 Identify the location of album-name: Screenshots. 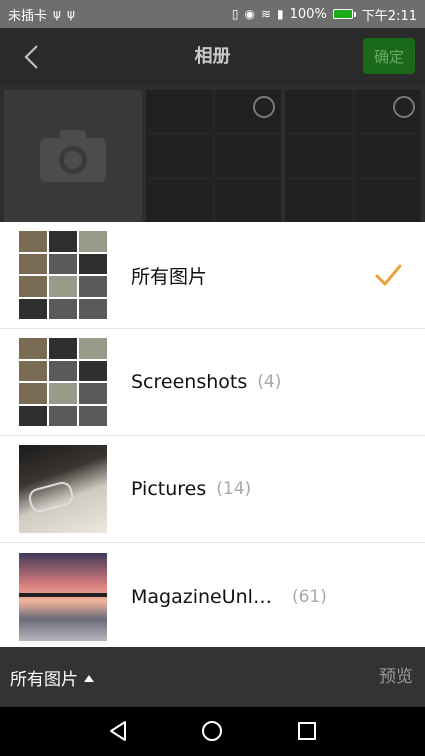
(189, 382).